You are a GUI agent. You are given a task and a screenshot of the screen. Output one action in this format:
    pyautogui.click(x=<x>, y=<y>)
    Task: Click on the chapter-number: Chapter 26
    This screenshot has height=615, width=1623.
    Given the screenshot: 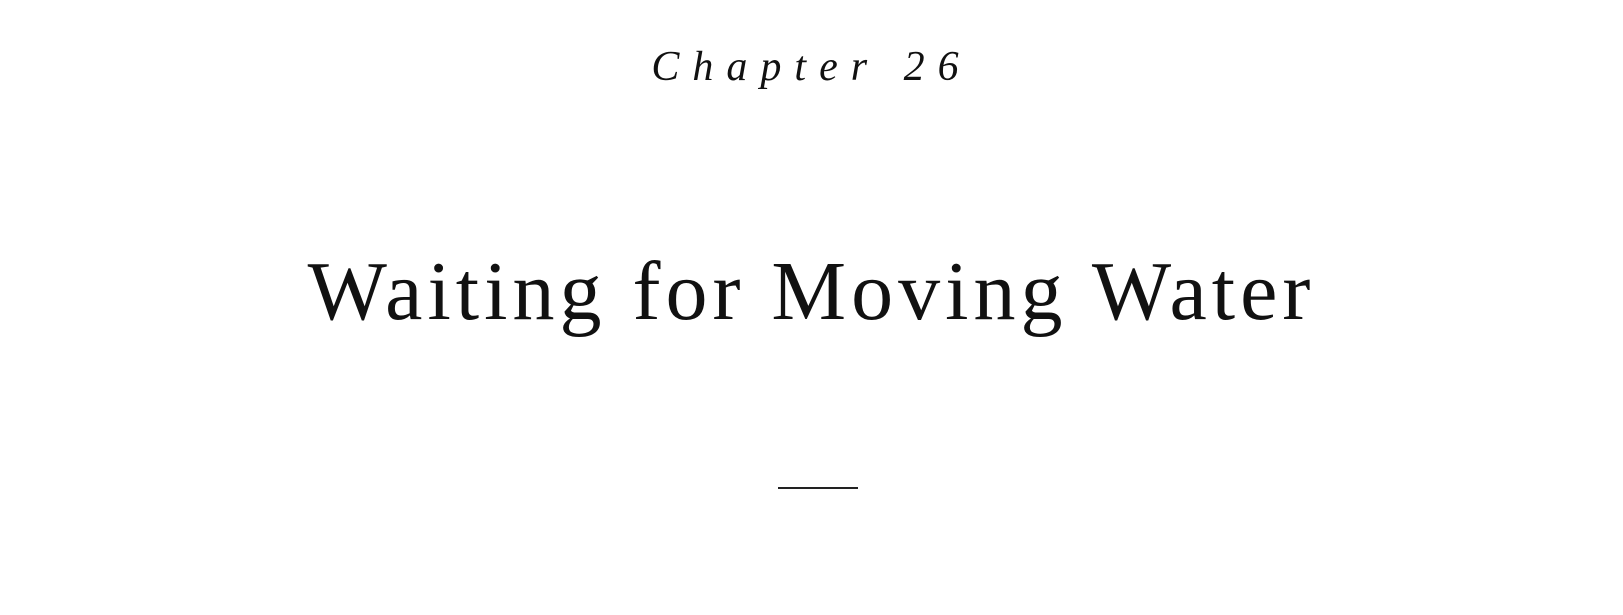 What is the action you would take?
    pyautogui.click(x=811, y=67)
    